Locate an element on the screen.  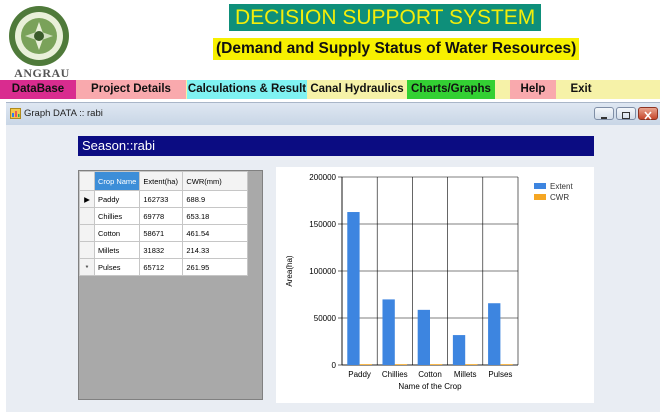
table-cell: 58671 is located at coordinates (161, 233).